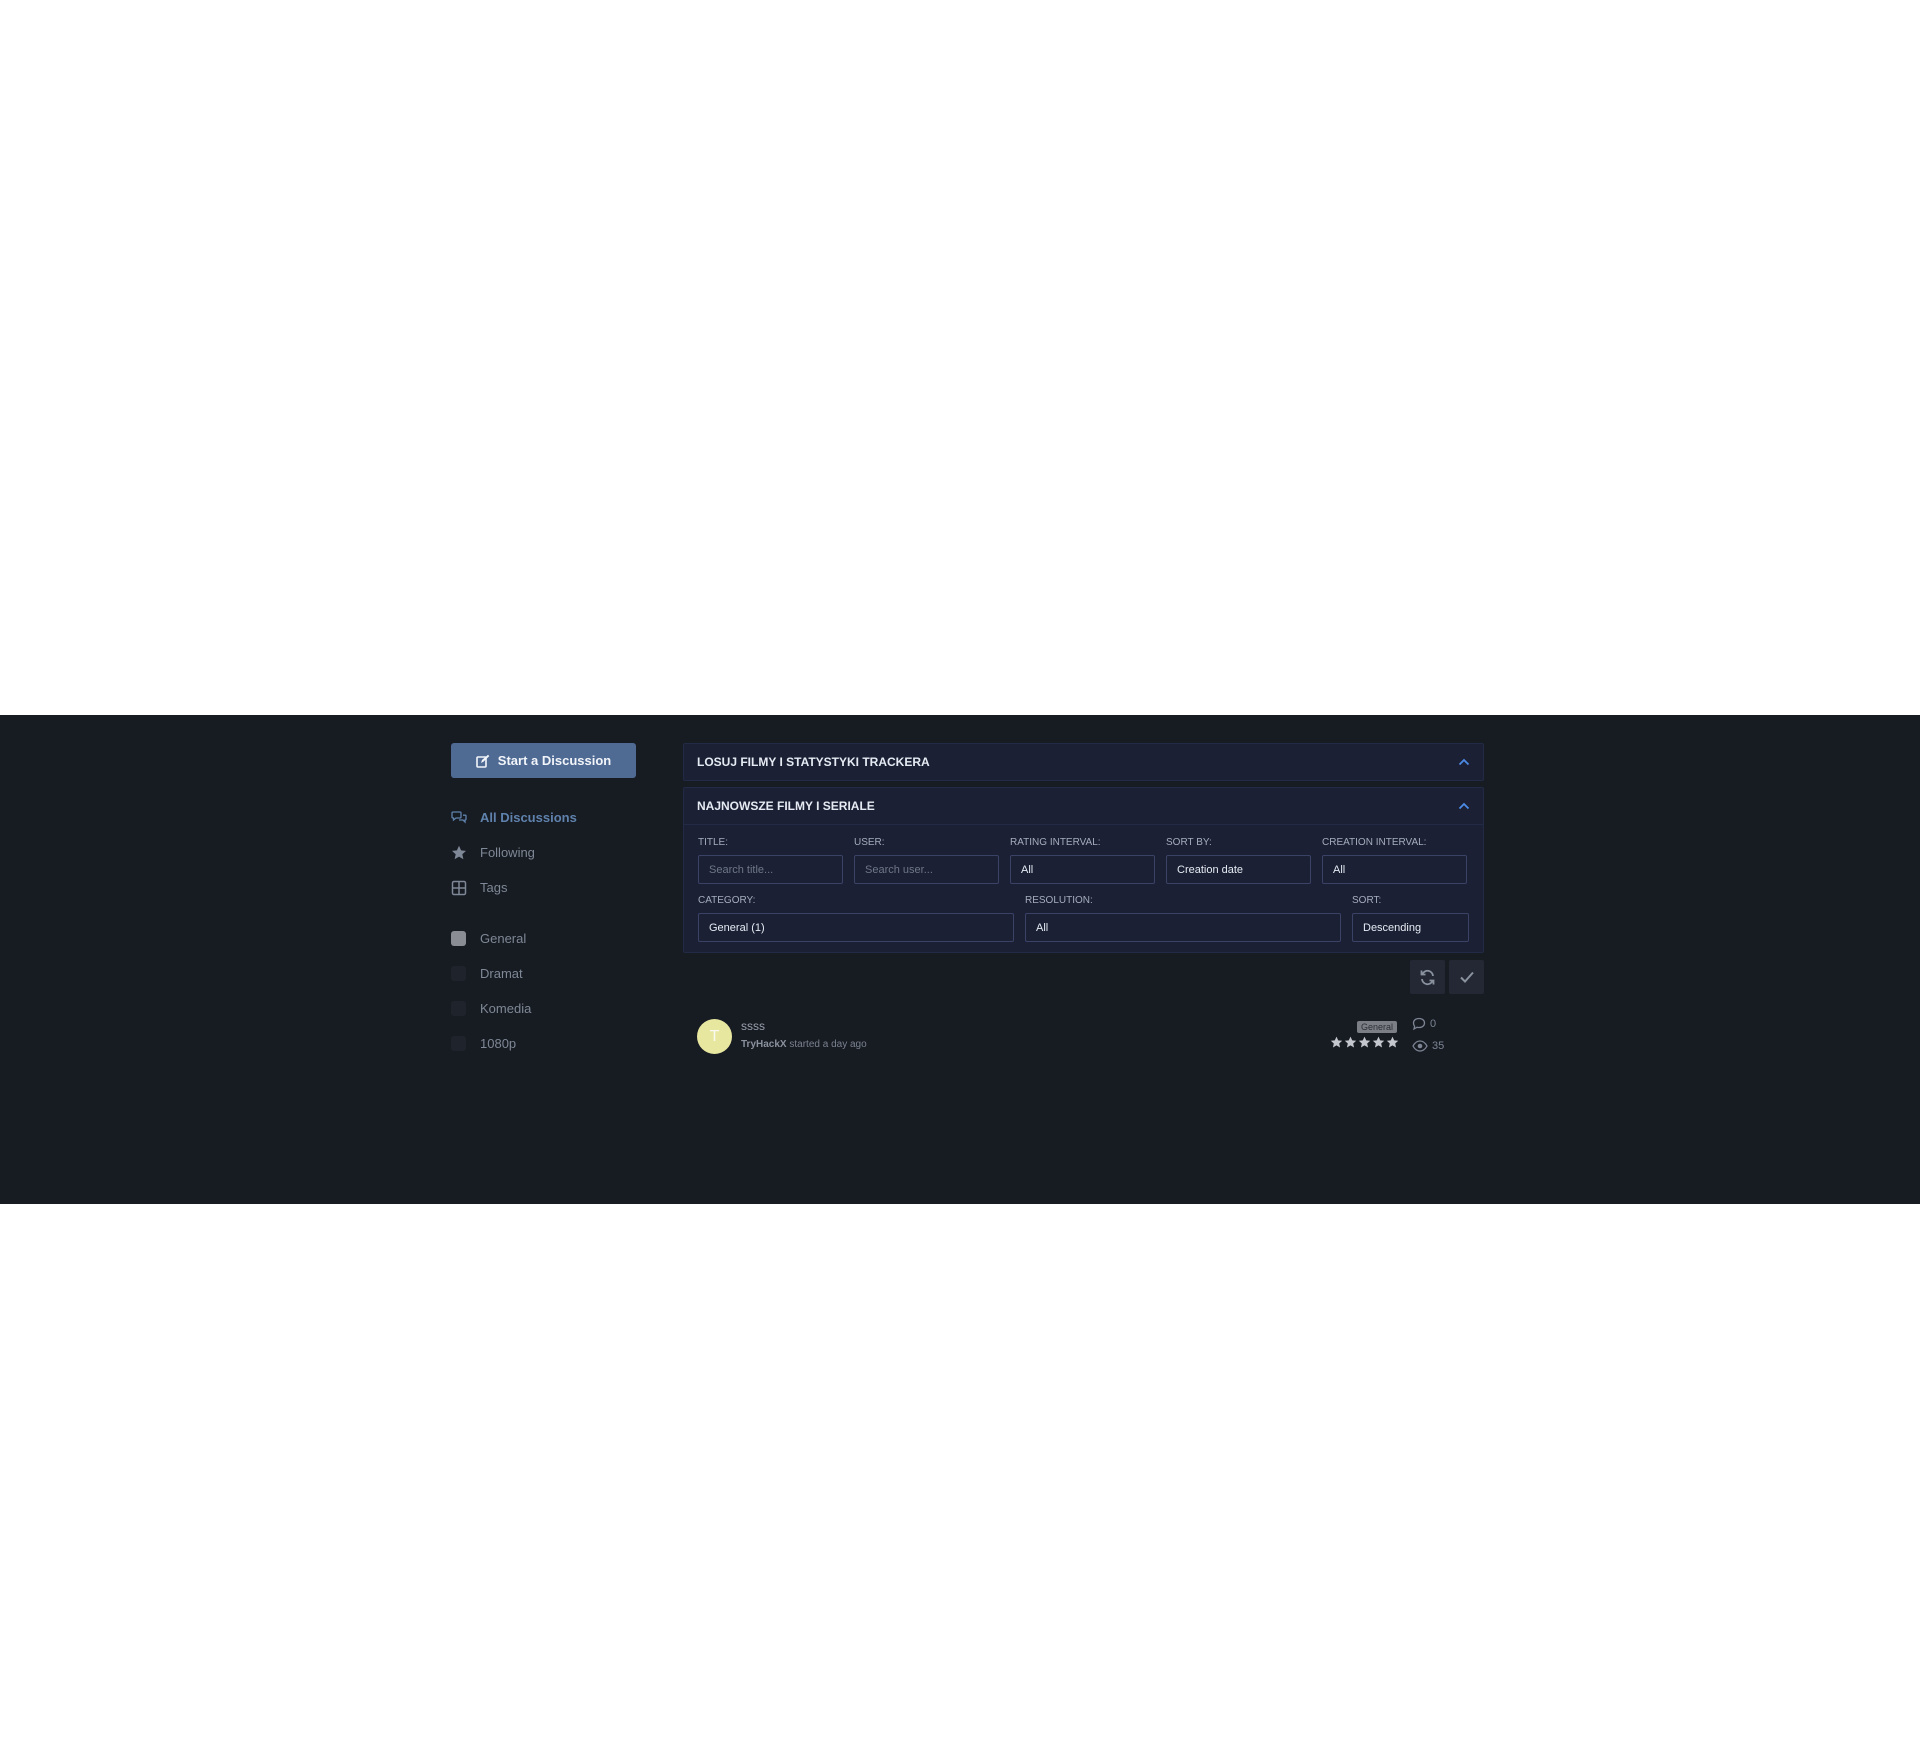 The width and height of the screenshot is (1920, 1756). I want to click on panel-title: LOSUJ FILMY I STATYSTYKI TRACKERA, so click(813, 762).